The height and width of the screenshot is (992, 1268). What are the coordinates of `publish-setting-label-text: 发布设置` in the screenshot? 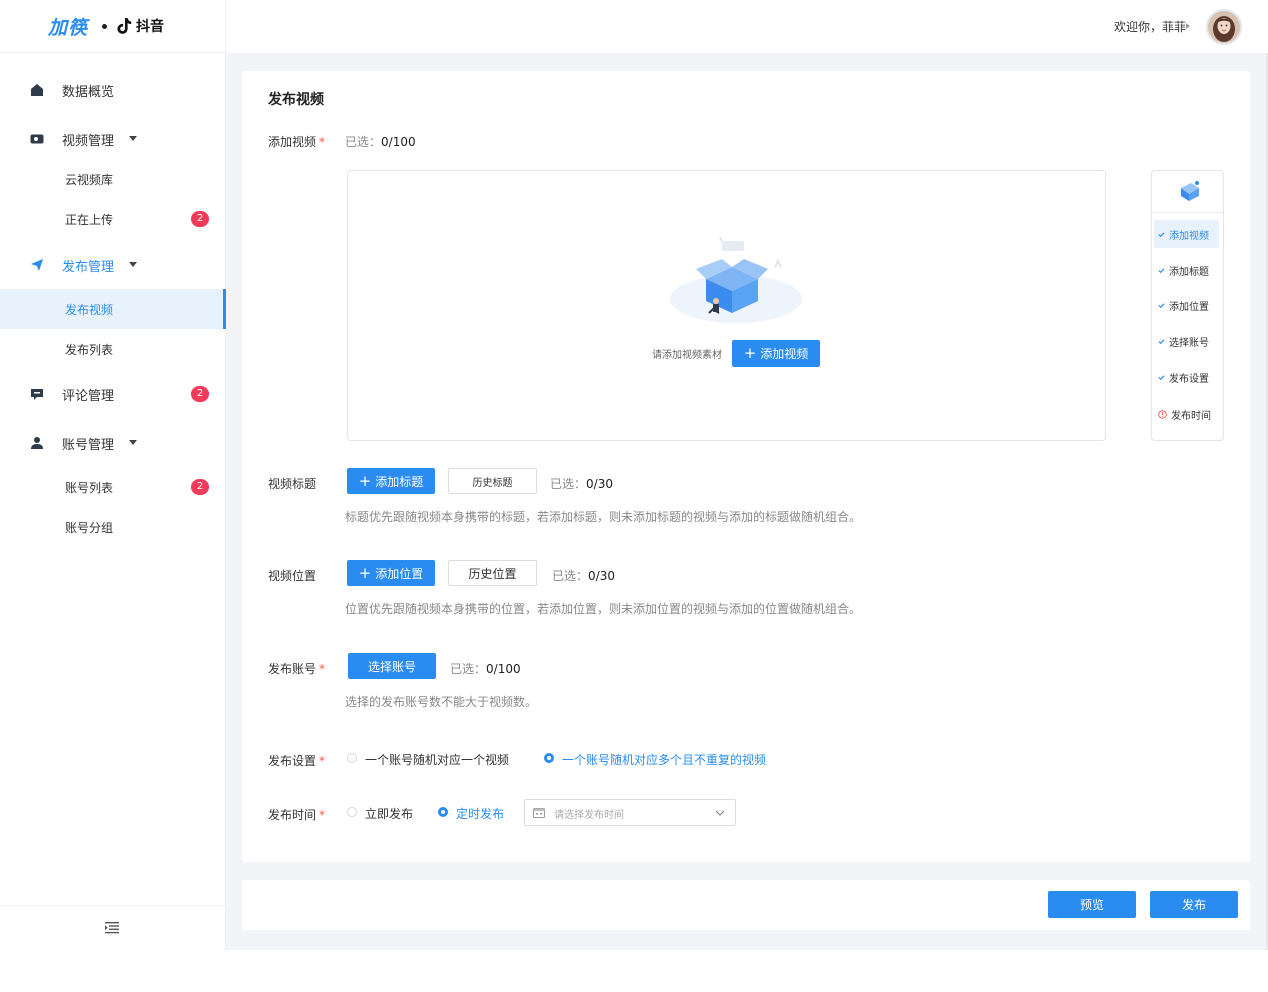 It's located at (292, 761).